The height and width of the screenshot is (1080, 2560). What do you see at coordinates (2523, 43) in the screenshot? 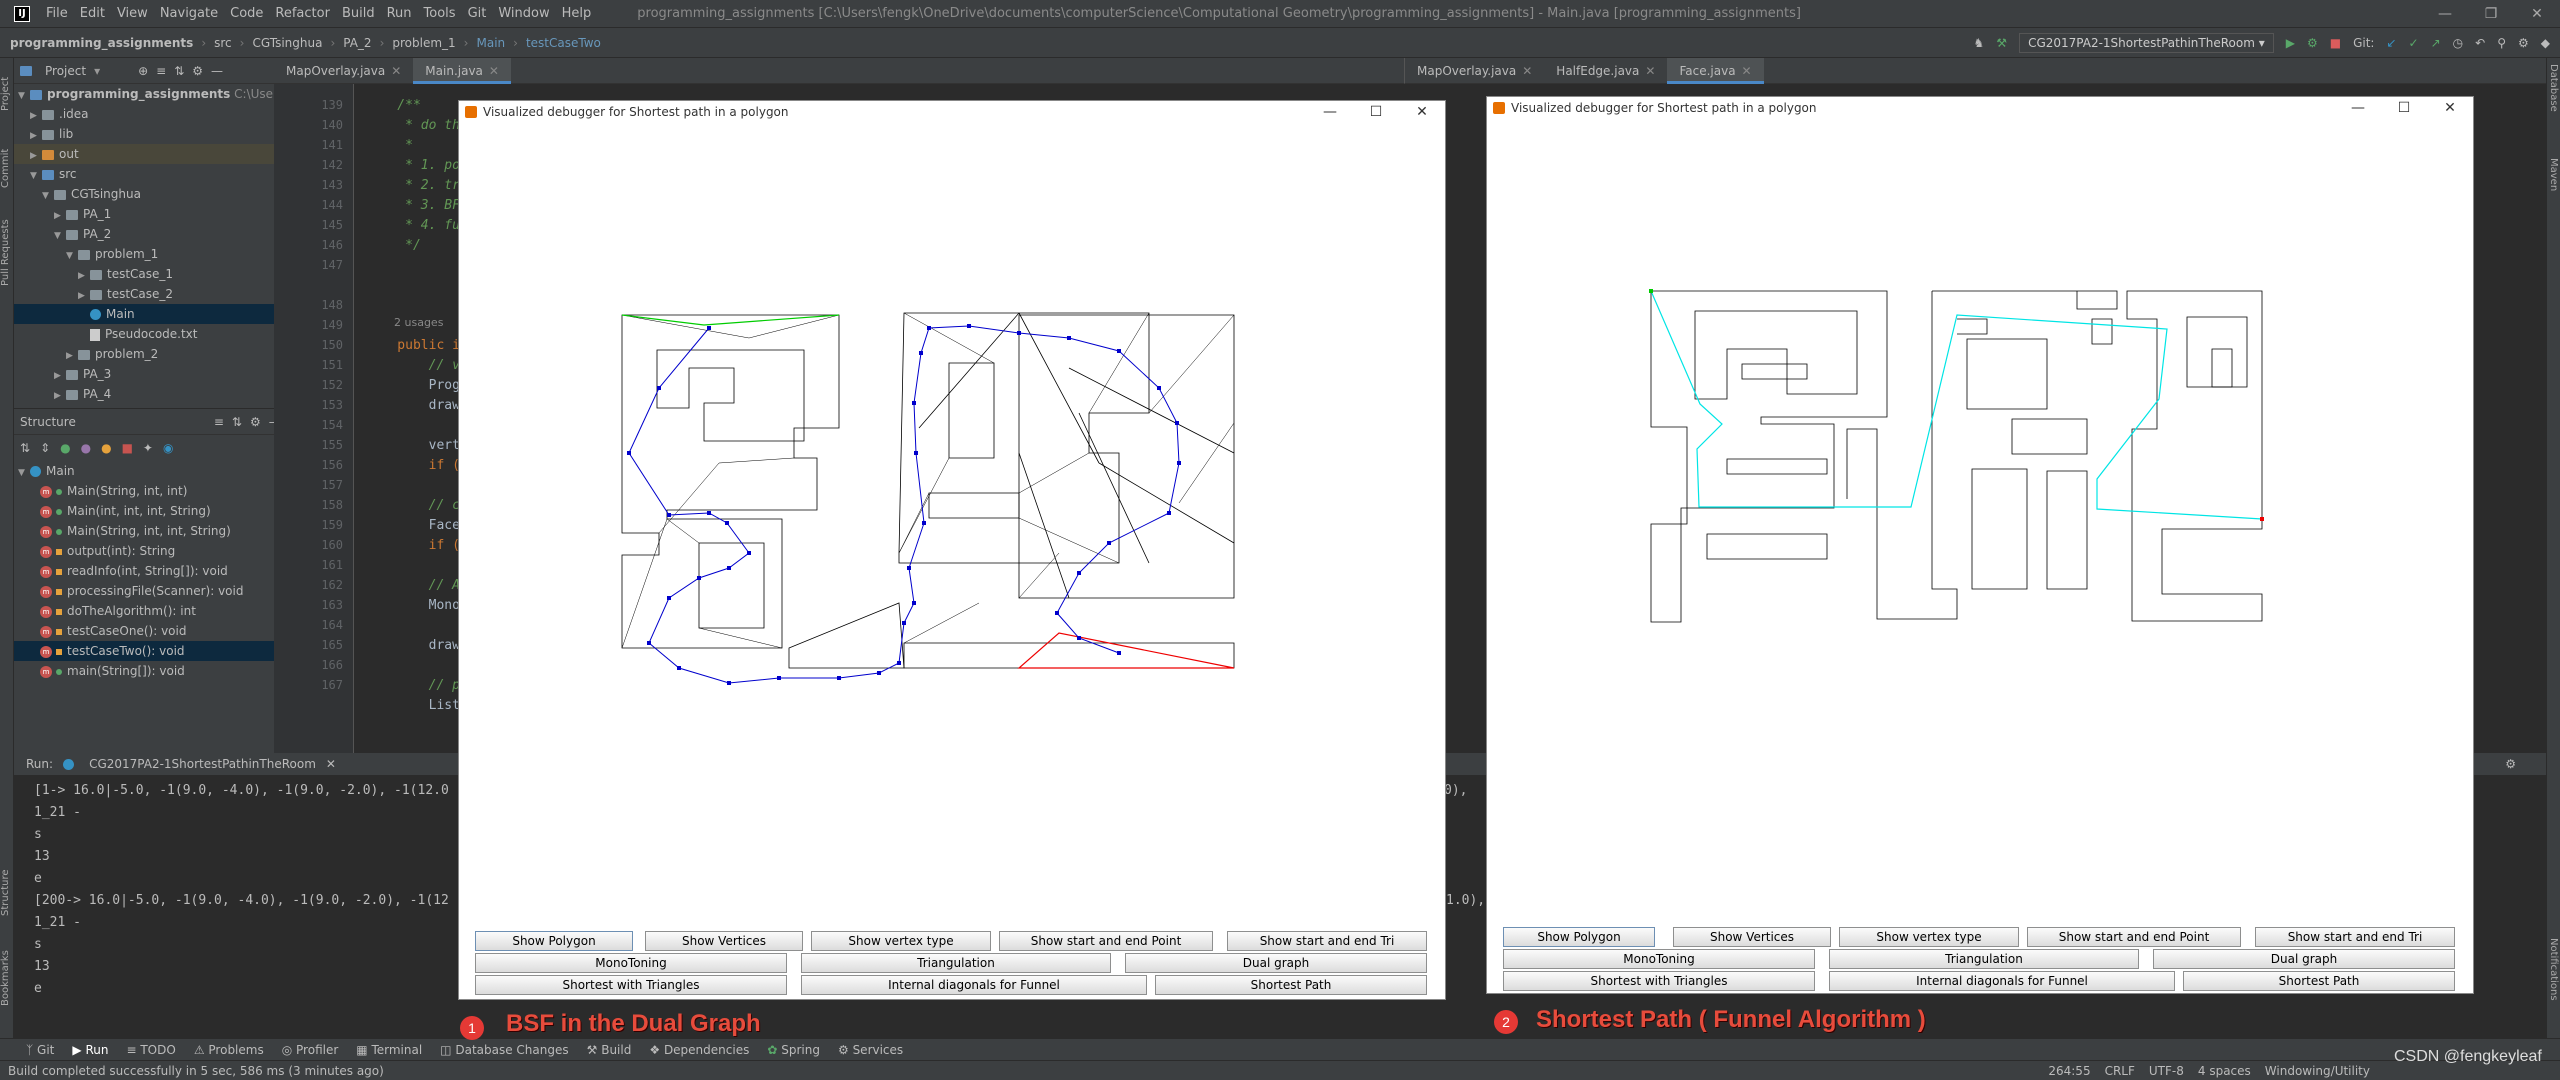
I see `settings-icon: ⚙` at bounding box center [2523, 43].